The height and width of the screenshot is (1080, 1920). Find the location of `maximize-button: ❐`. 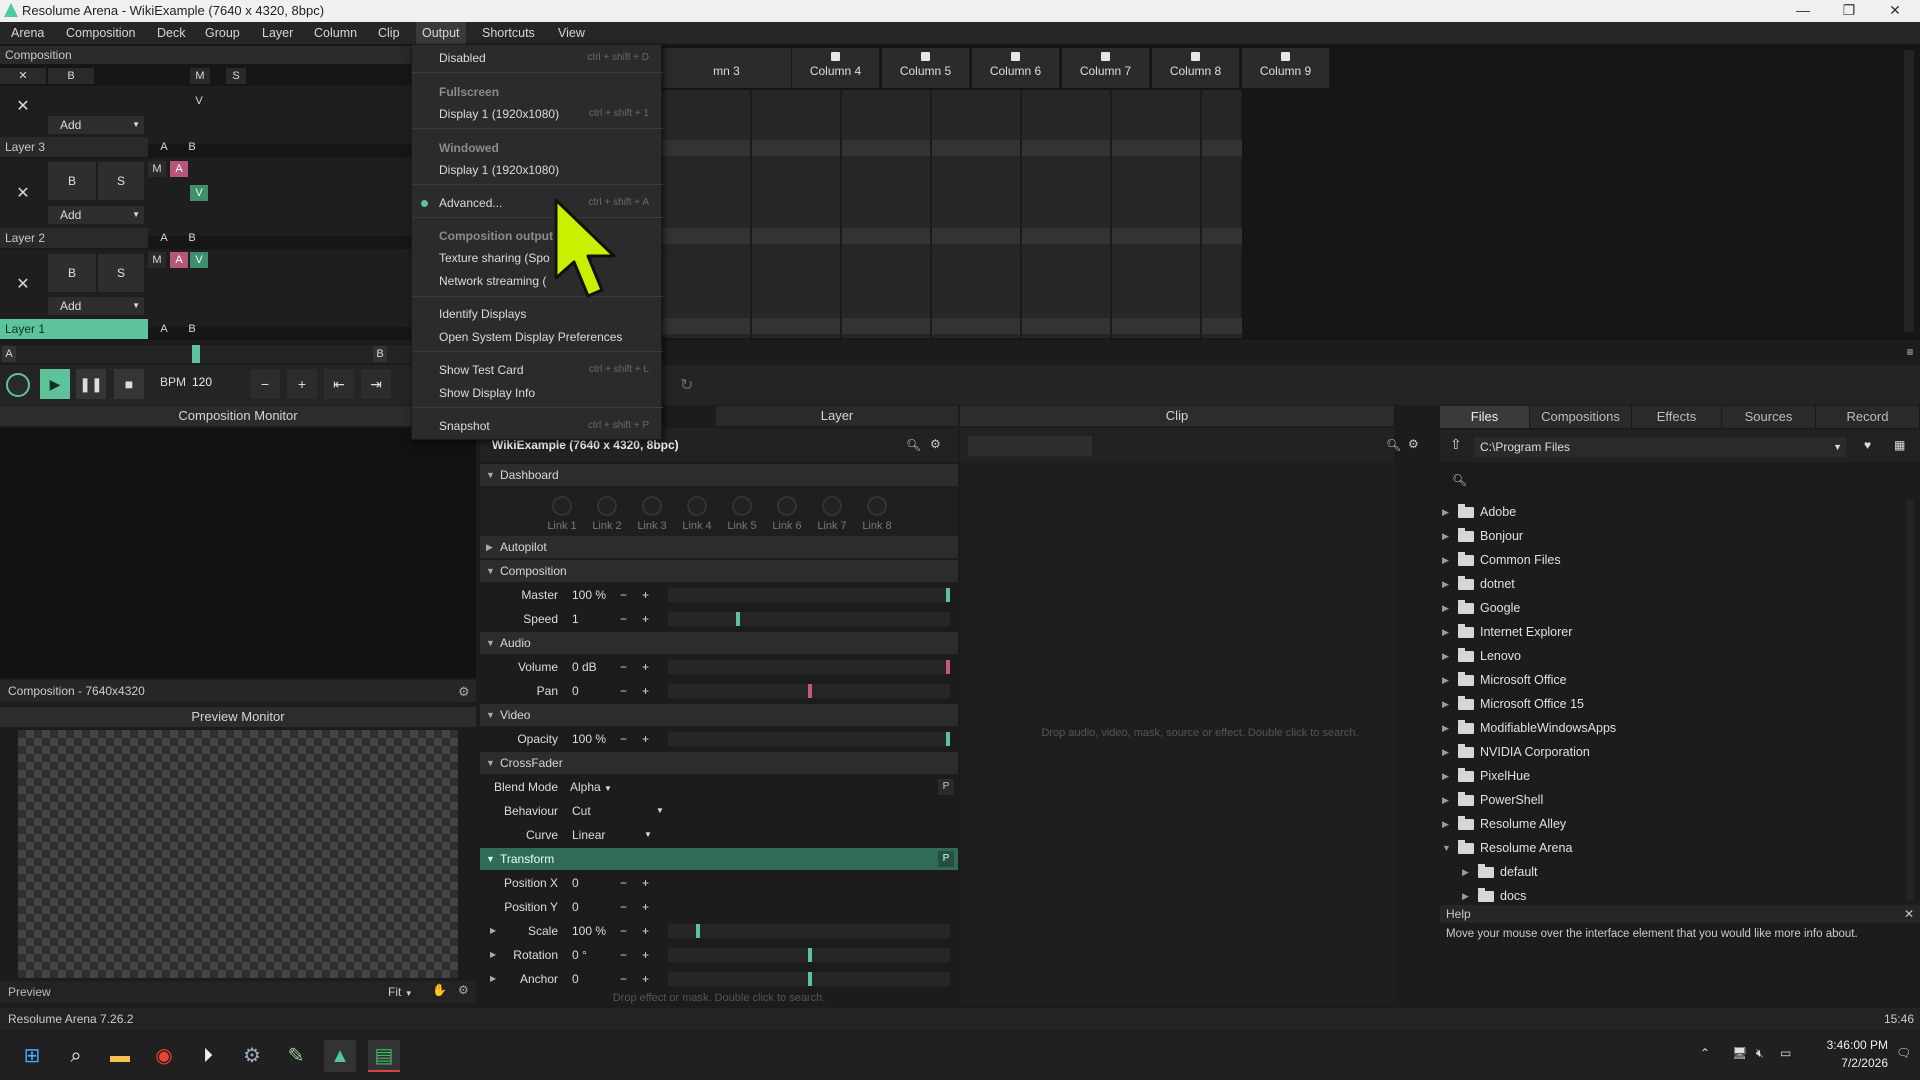

maximize-button: ❐ is located at coordinates (1849, 11).